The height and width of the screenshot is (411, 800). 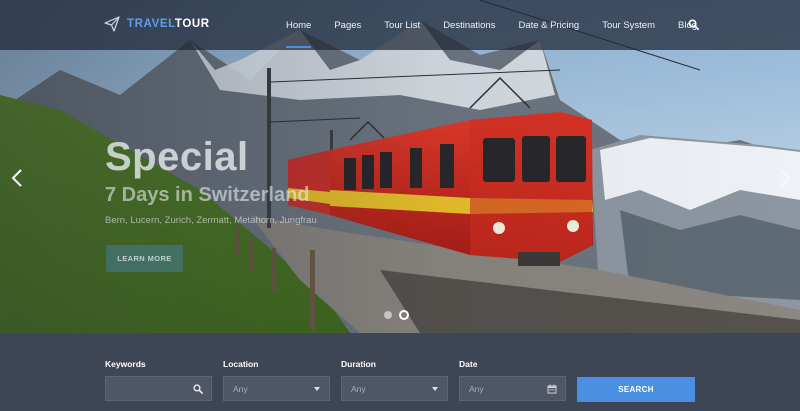 I want to click on chevron-left-icon, so click(x=17, y=178).